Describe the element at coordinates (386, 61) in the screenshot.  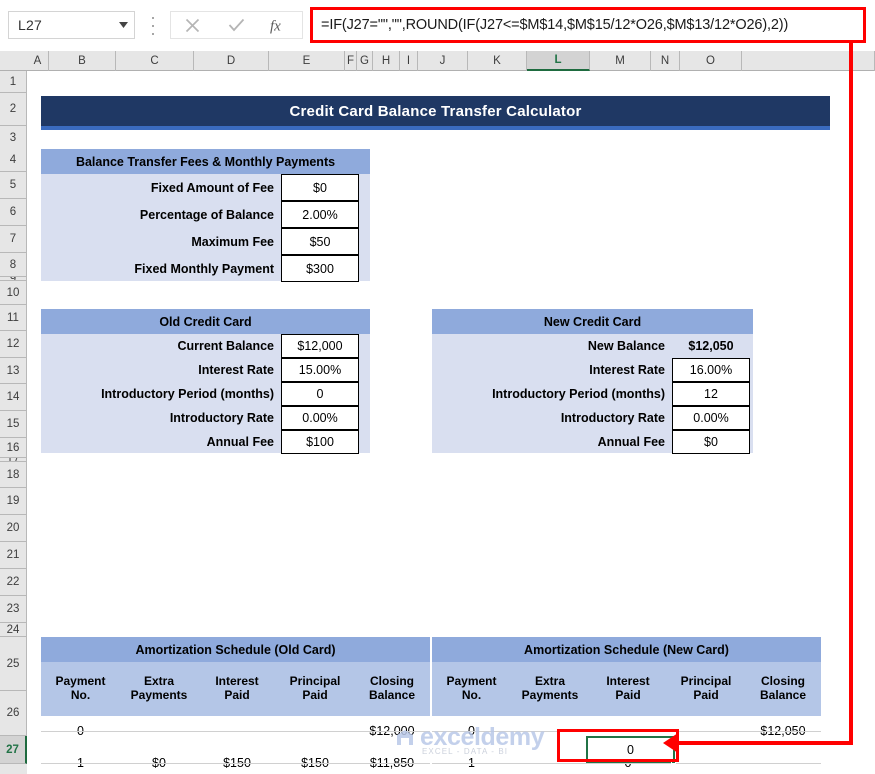
I see `column-header-H: H` at that location.